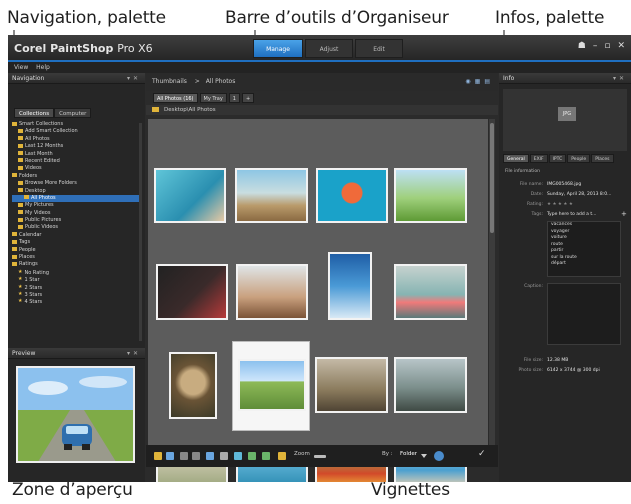 The image size is (631, 504). What do you see at coordinates (624, 214) in the screenshot?
I see `add-tag-icon: +` at bounding box center [624, 214].